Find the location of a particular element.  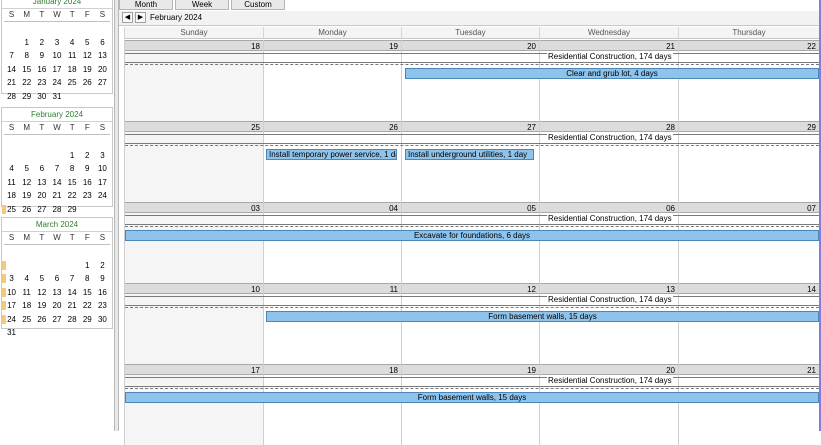

tab-week: Week is located at coordinates (202, 5).